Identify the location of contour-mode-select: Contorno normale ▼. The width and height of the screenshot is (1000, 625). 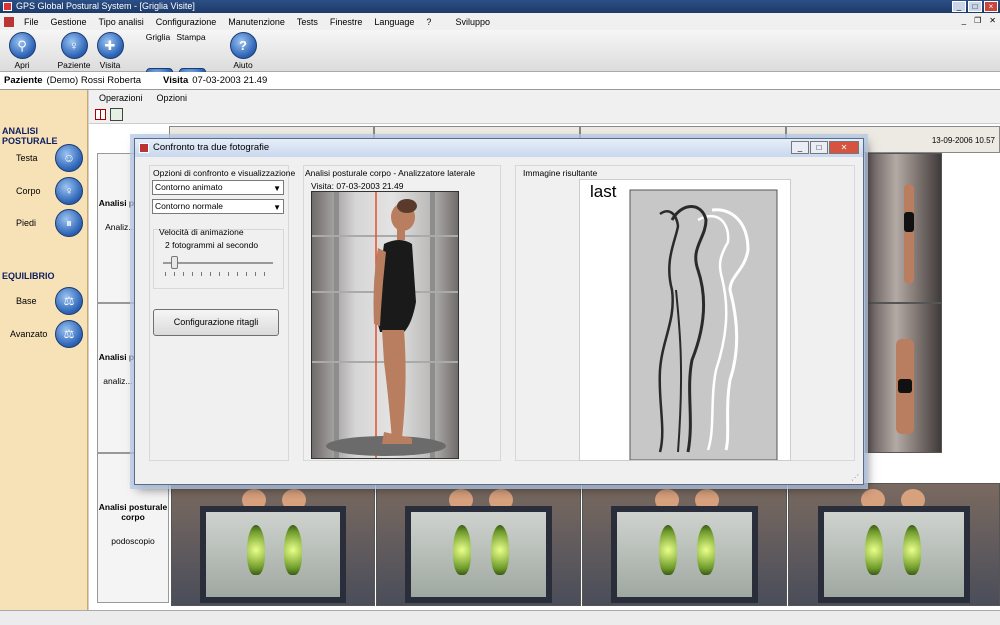
(218, 206).